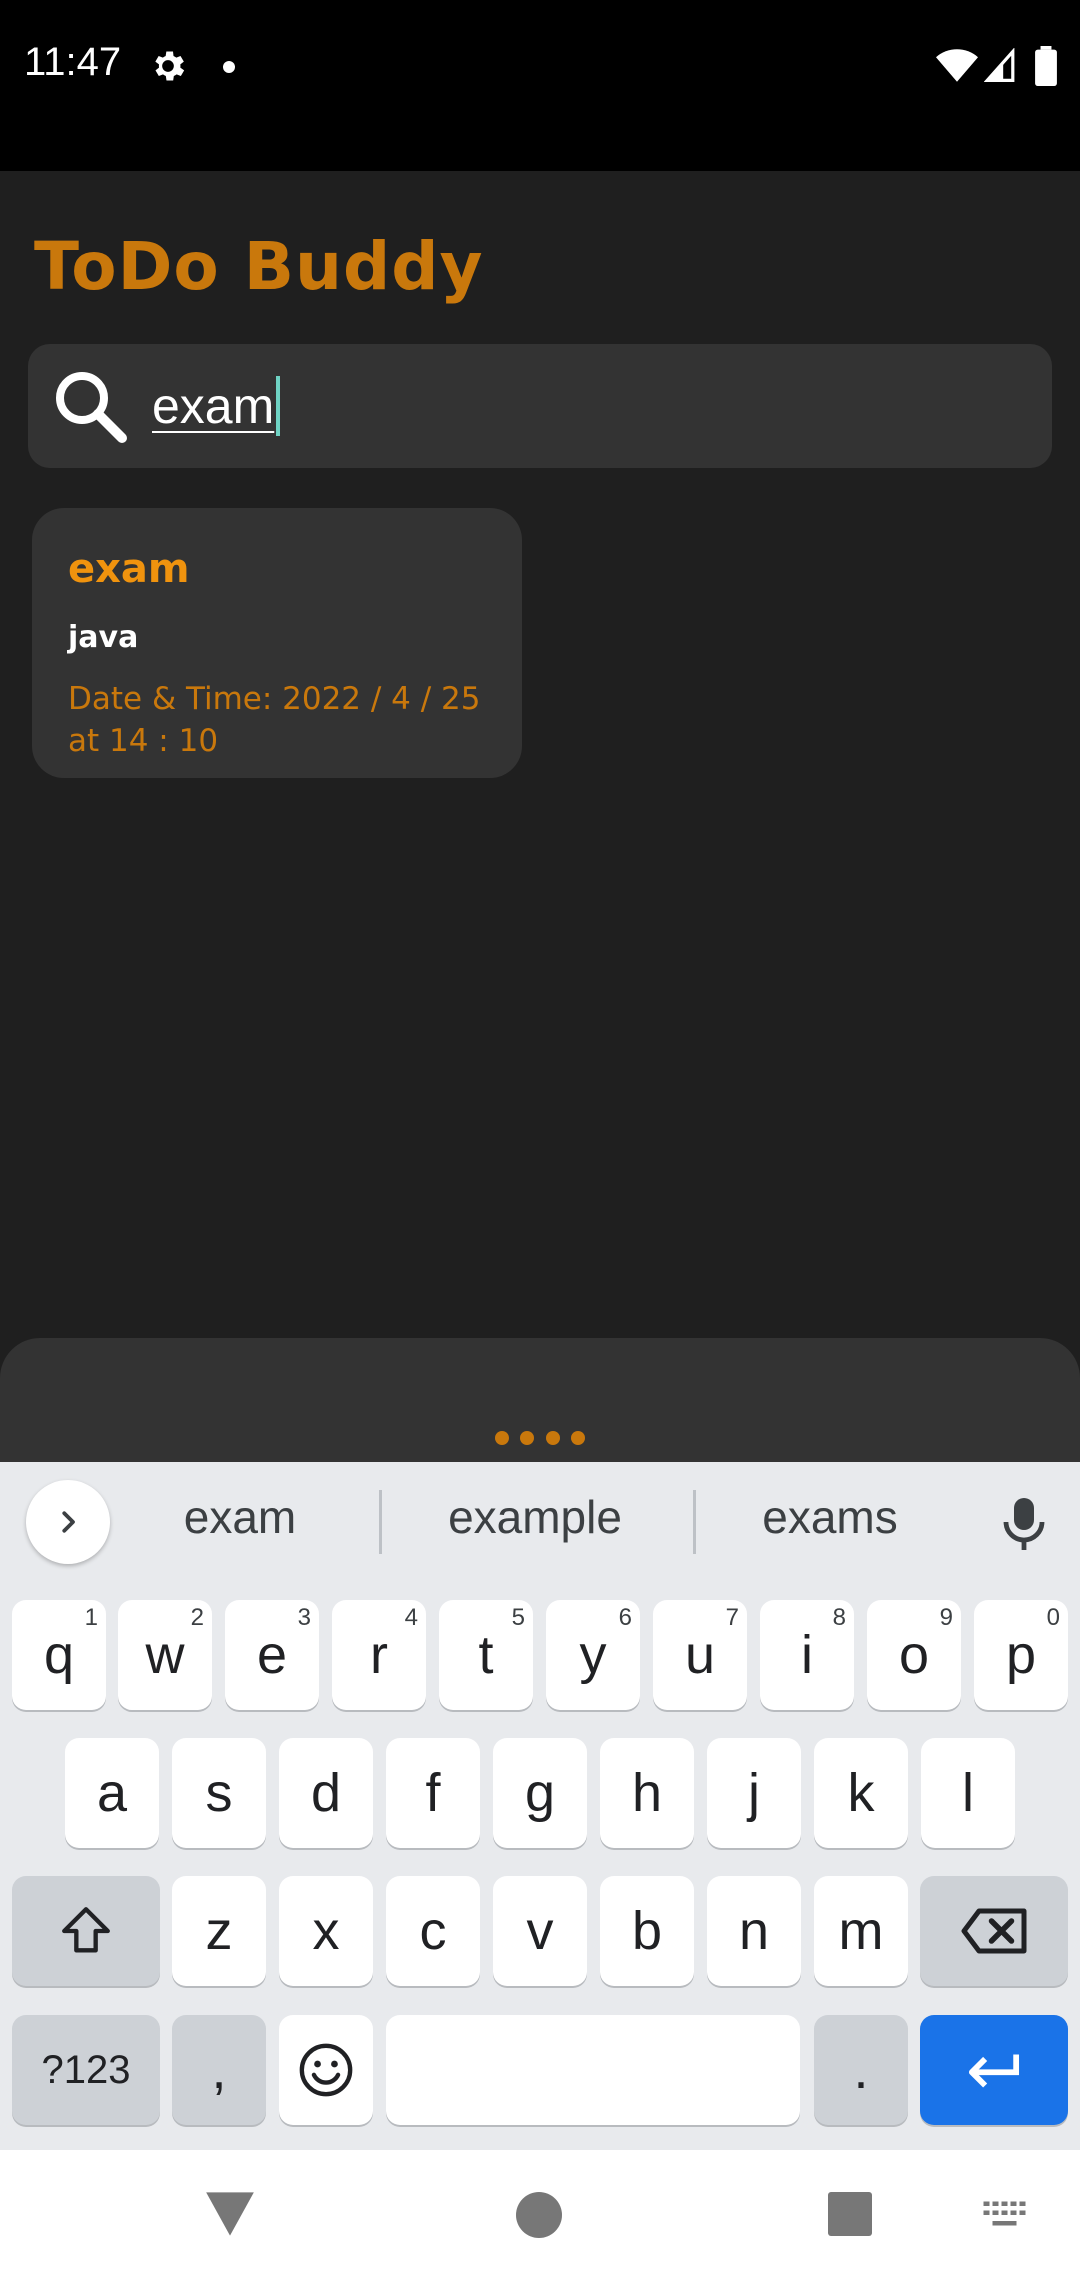  I want to click on status-time: 11:47, so click(73, 62).